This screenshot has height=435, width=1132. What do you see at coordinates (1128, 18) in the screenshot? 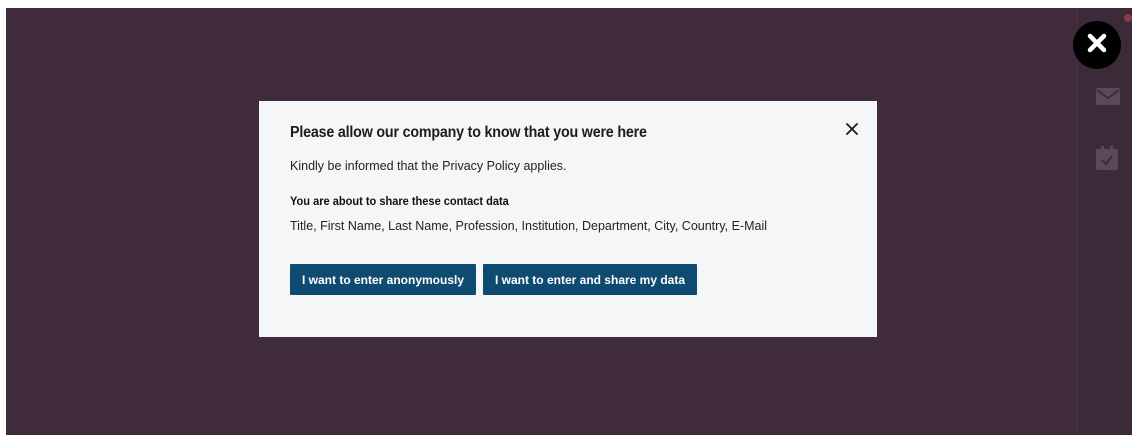
I see `notification-dot` at bounding box center [1128, 18].